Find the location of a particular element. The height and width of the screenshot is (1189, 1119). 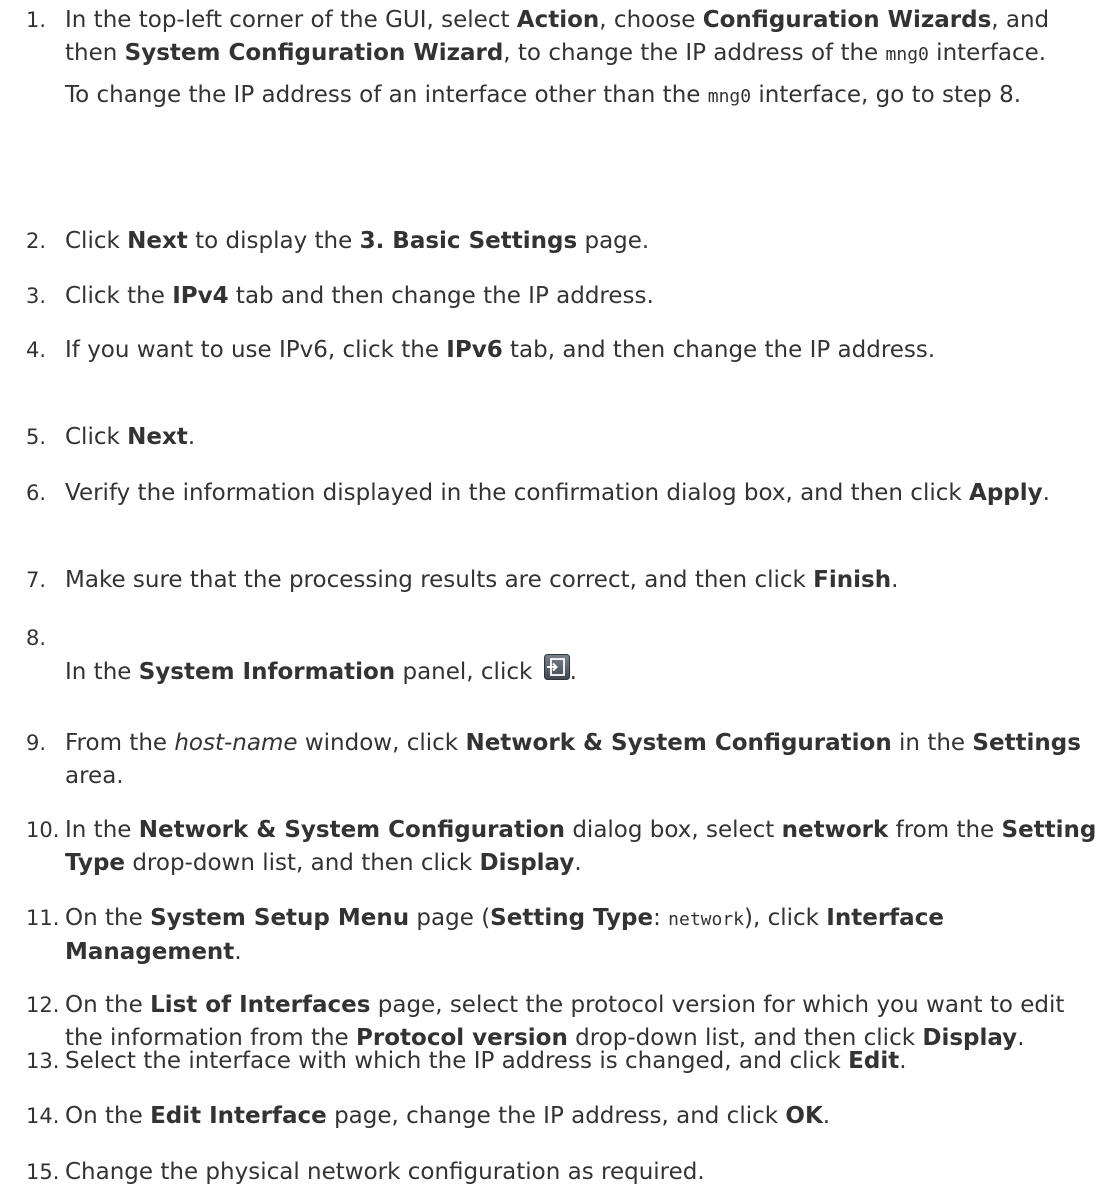

step-paragraph: In the System Information panel, click . is located at coordinates (585, 671).